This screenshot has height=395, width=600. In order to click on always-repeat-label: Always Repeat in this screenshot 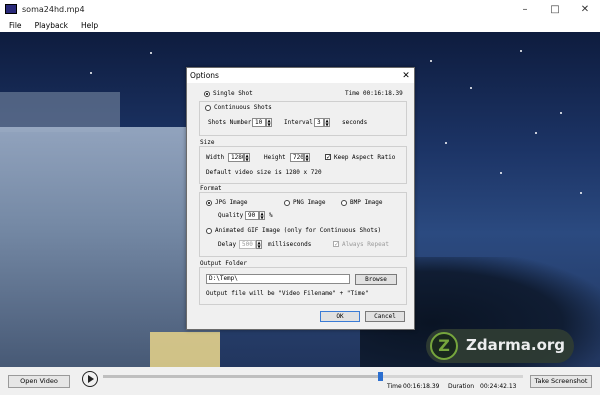, I will do `click(365, 244)`.